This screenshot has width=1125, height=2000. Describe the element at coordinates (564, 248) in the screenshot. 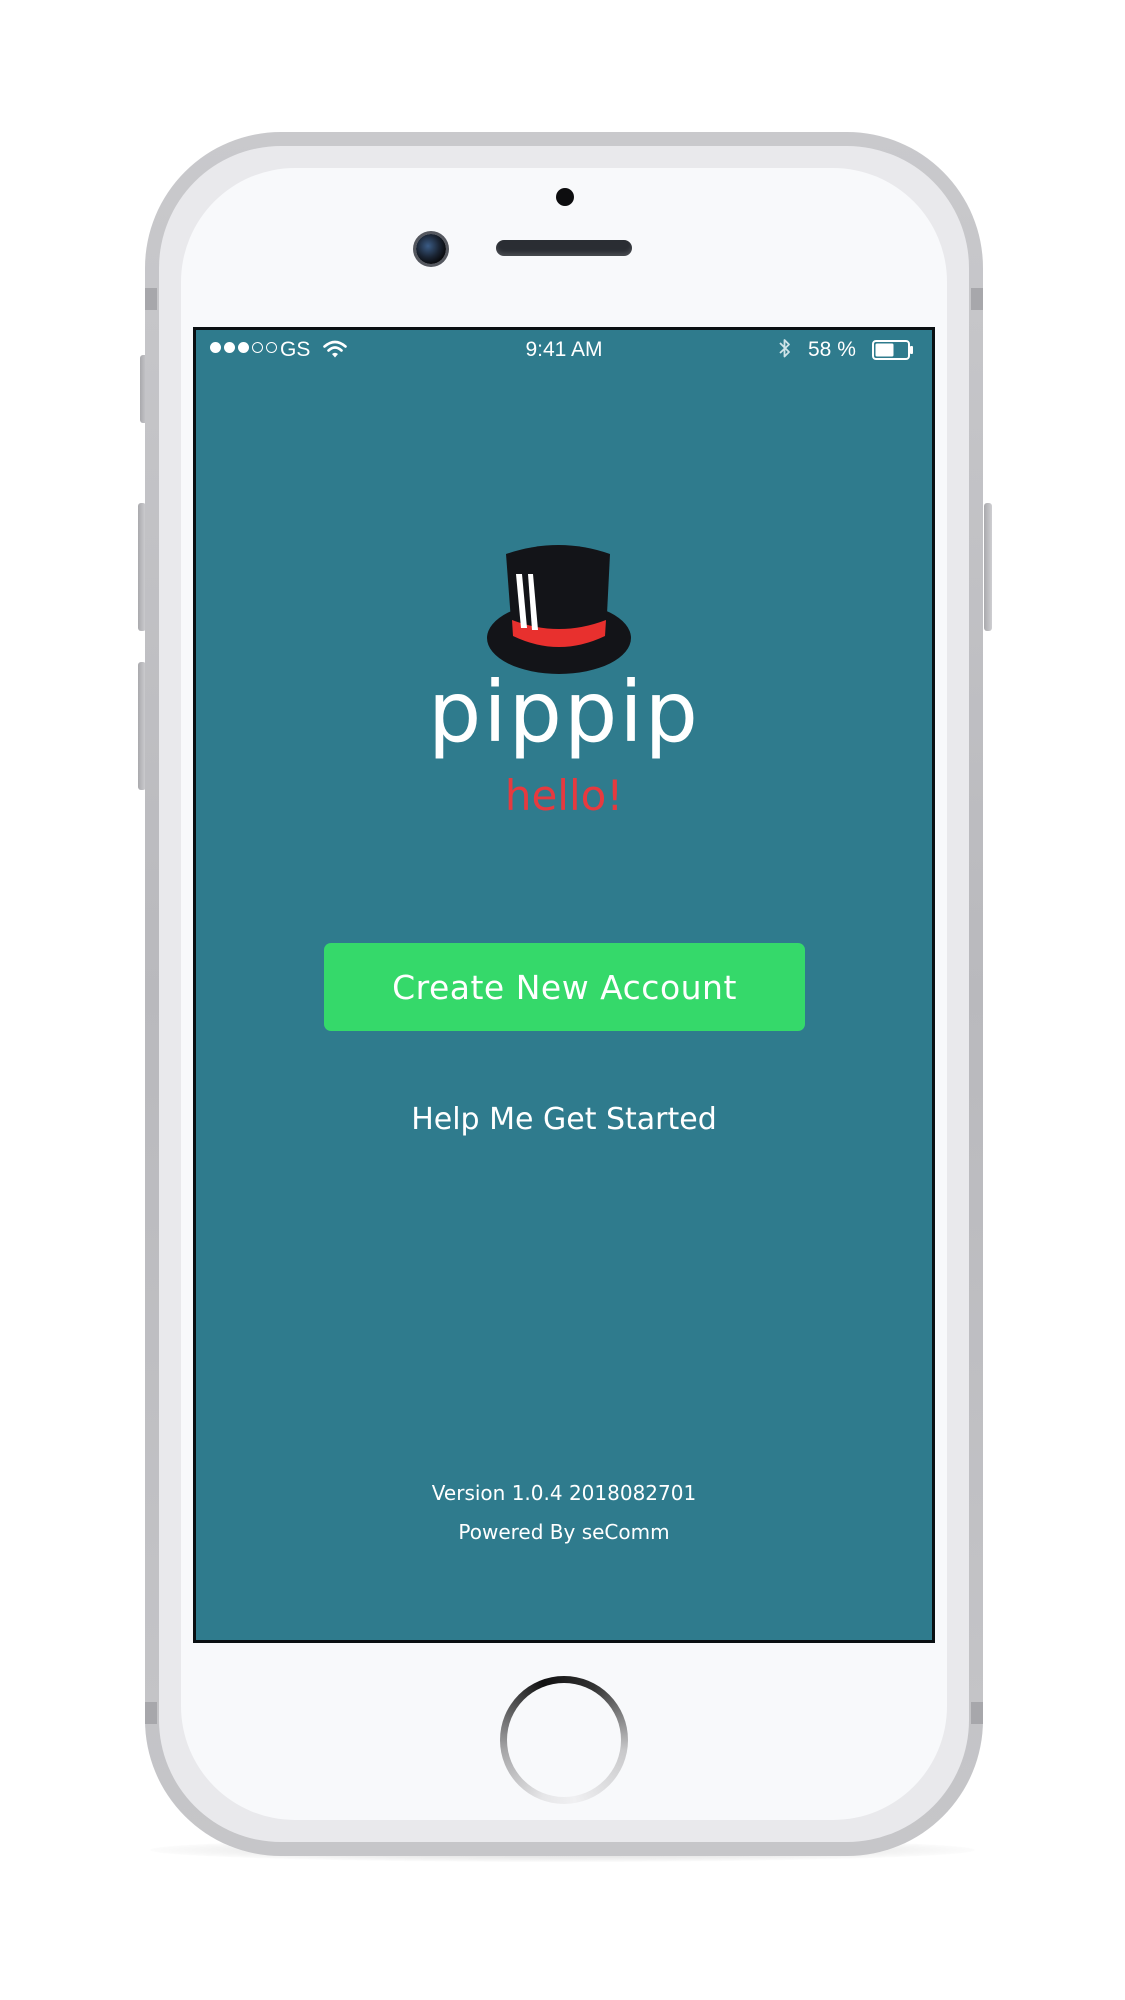

I see `earpiece-speaker` at that location.